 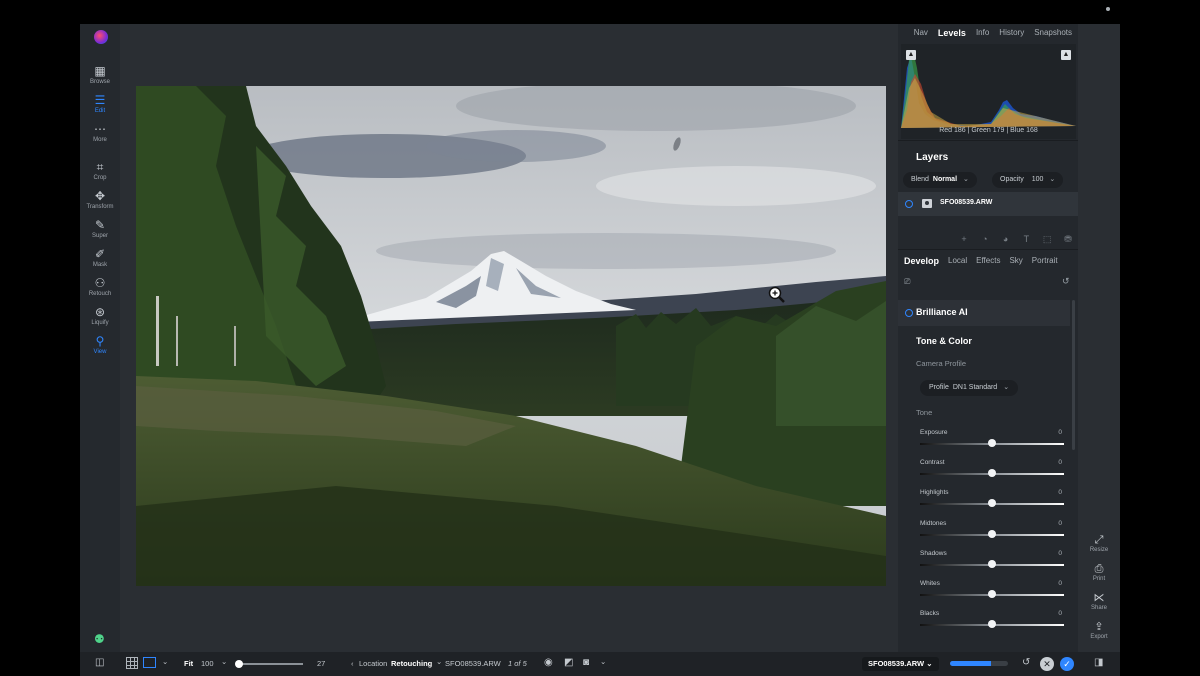 What do you see at coordinates (921, 261) in the screenshot?
I see `tab-develop: Develop` at bounding box center [921, 261].